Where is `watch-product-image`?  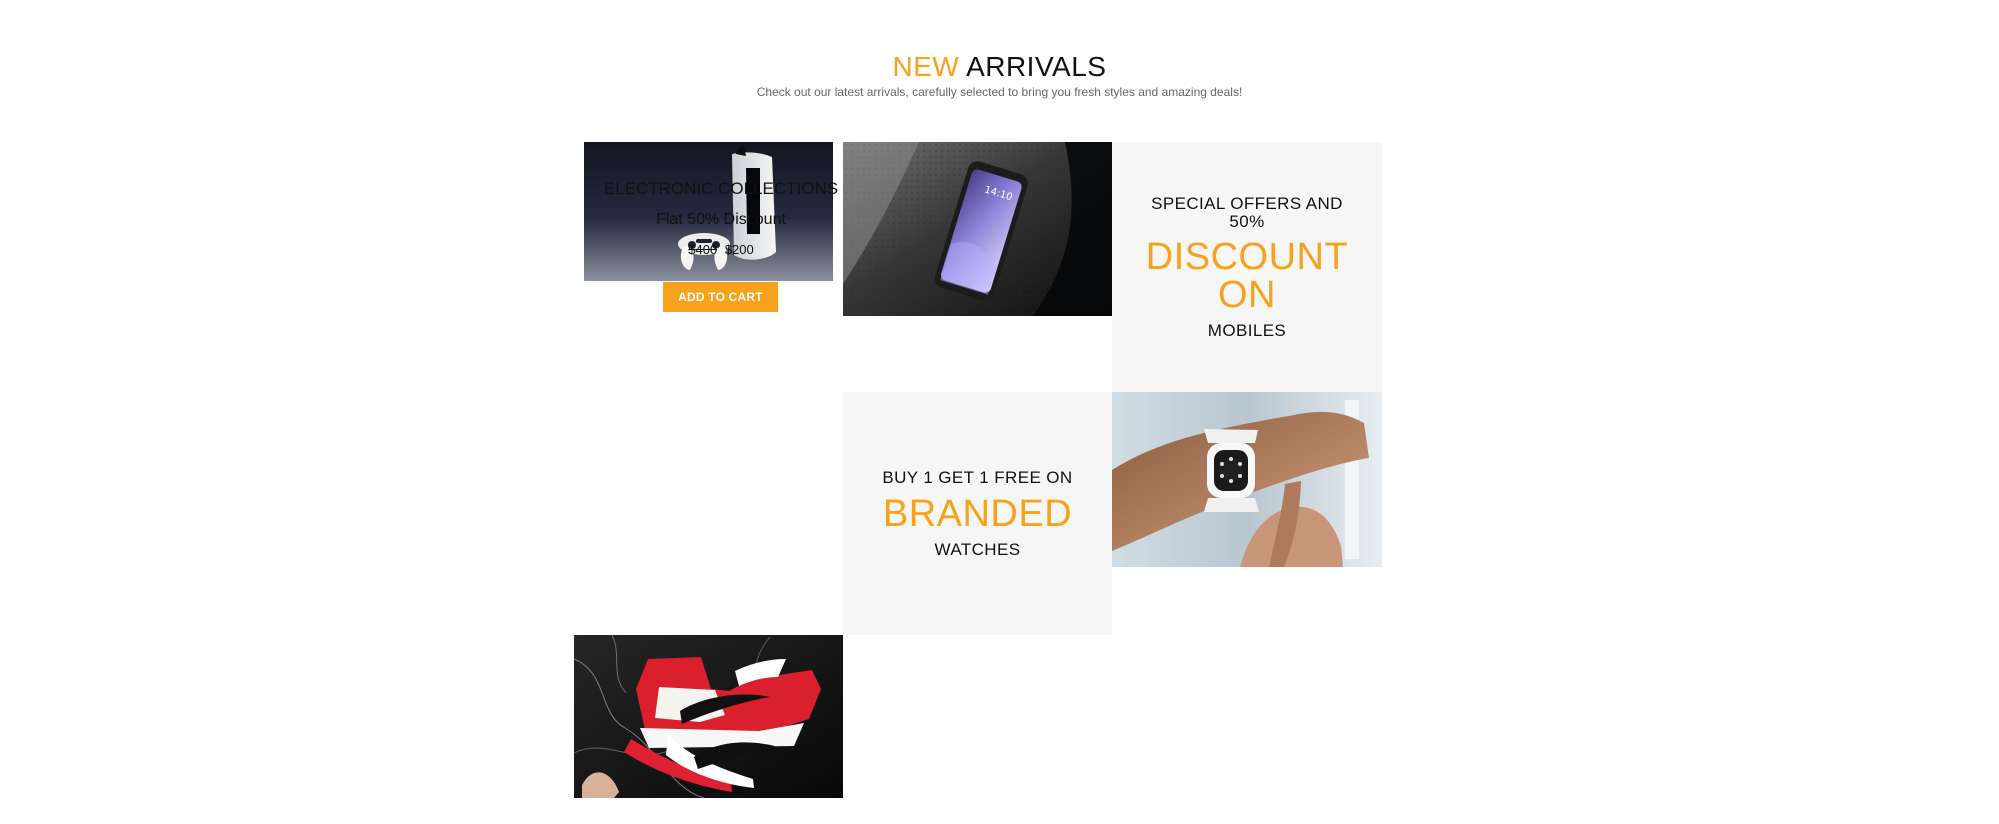
watch-product-image is located at coordinates (1247, 479).